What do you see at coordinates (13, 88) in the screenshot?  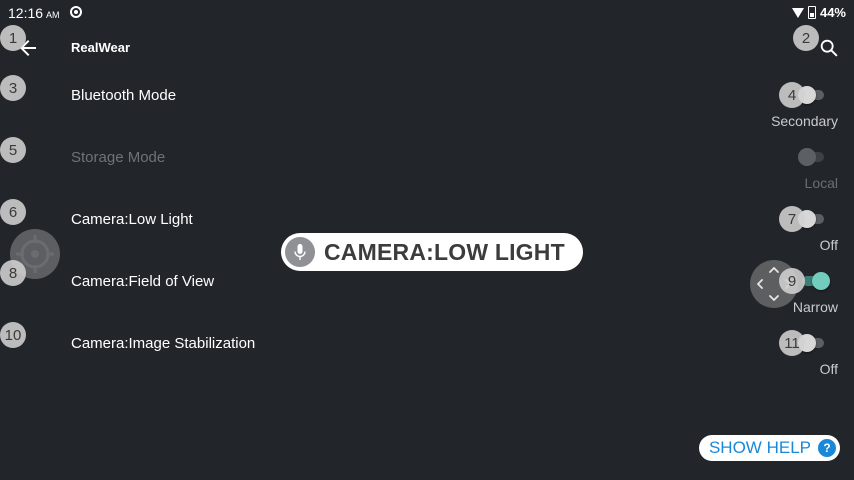 I see `voice-badge: 3` at bounding box center [13, 88].